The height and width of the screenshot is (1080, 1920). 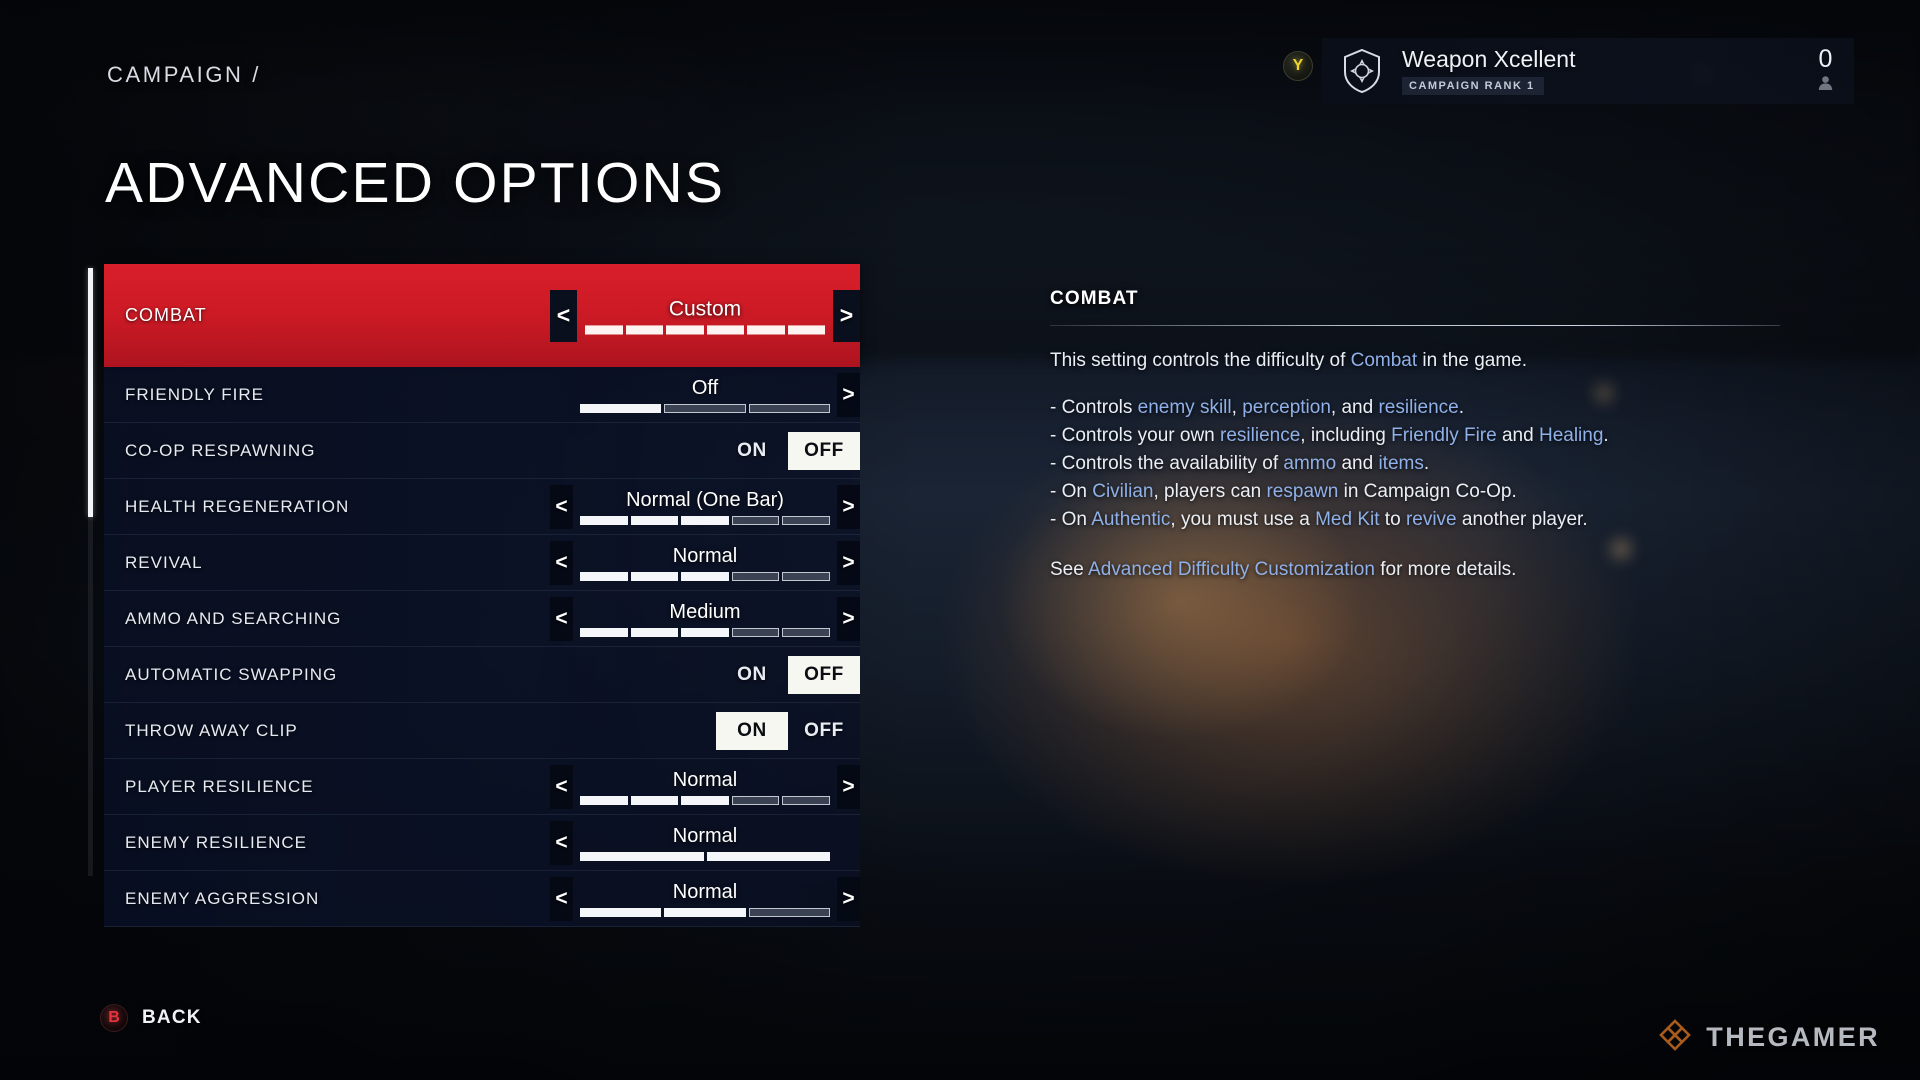 What do you see at coordinates (482, 899) in the screenshot?
I see `option-row: ENEMY AGGRESSION < Normal >` at bounding box center [482, 899].